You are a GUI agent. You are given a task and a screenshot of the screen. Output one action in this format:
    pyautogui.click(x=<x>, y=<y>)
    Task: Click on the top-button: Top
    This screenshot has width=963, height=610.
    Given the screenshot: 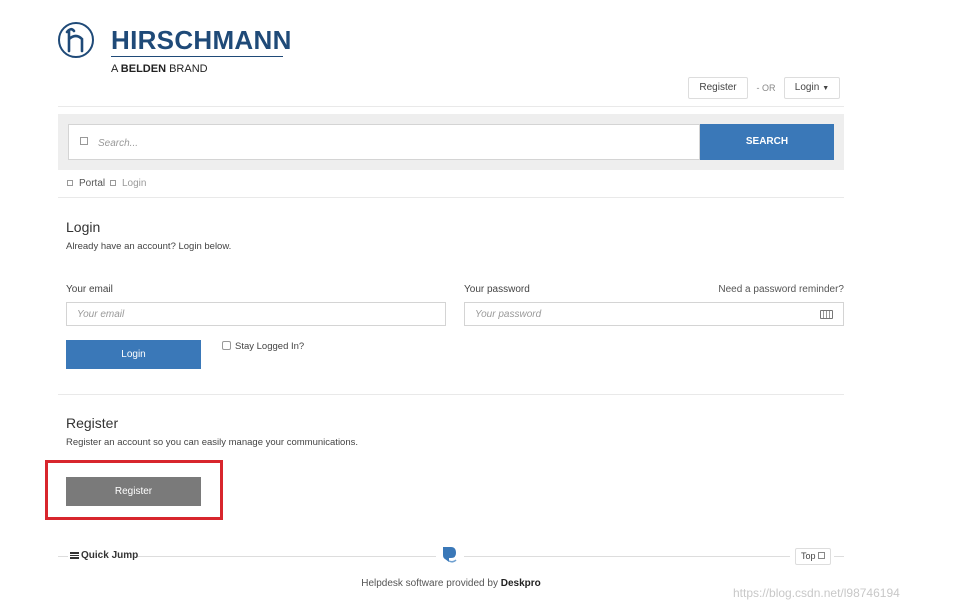 What is the action you would take?
    pyautogui.click(x=813, y=556)
    